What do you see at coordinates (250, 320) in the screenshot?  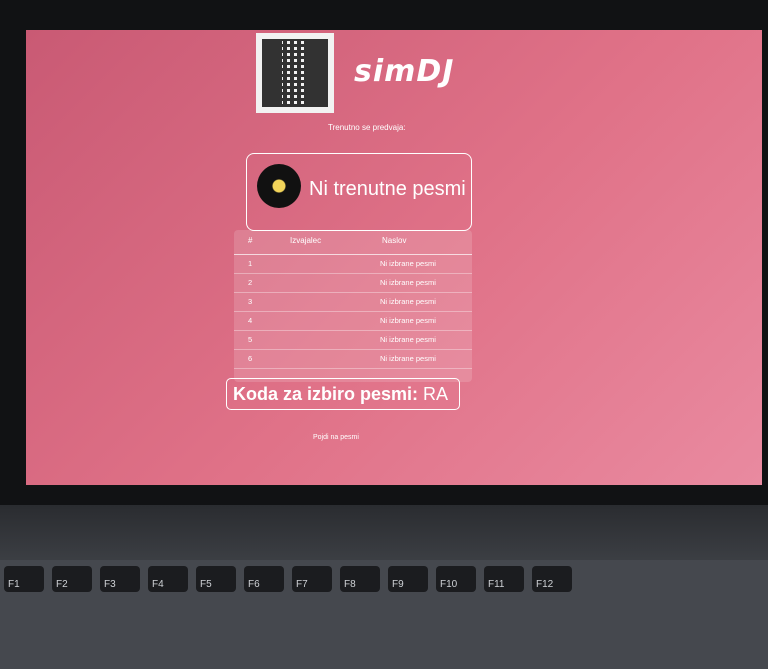 I see `row-number: 4` at bounding box center [250, 320].